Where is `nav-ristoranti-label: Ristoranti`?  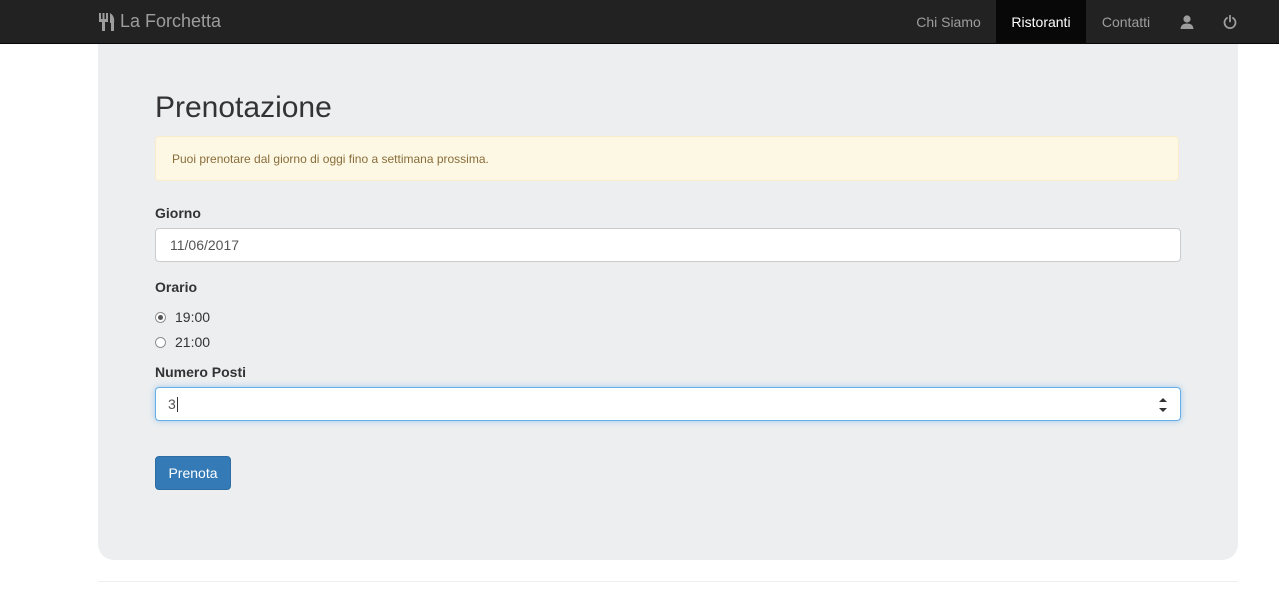
nav-ristoranti-label: Ristoranti is located at coordinates (1041, 21).